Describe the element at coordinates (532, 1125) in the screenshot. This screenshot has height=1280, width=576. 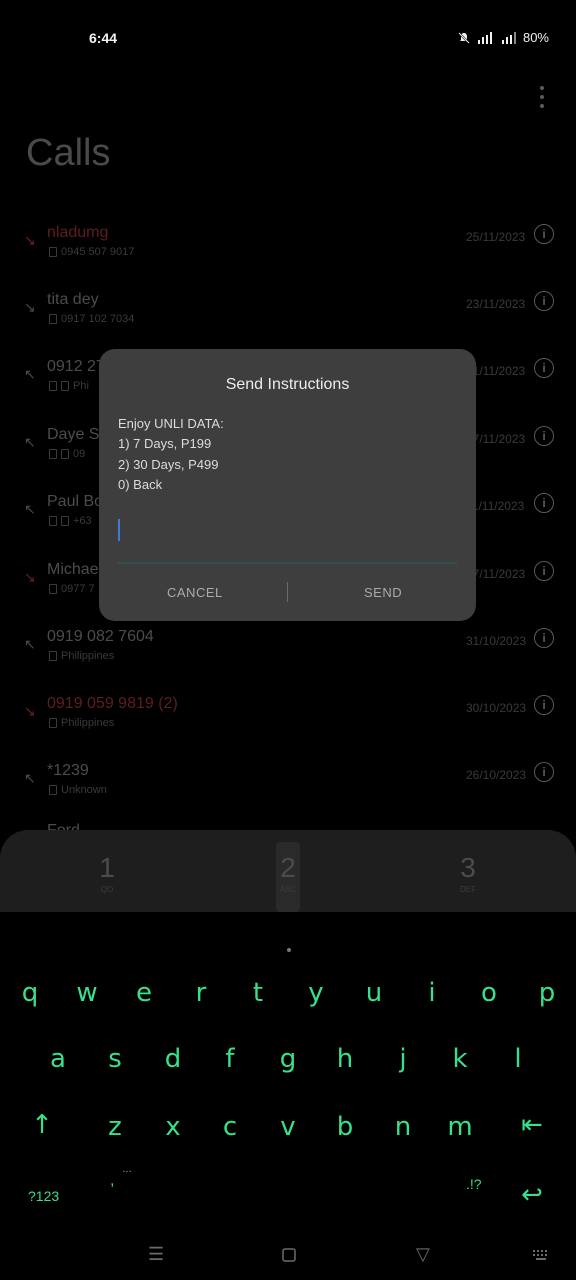
I see `backspace-key: ⇤` at that location.